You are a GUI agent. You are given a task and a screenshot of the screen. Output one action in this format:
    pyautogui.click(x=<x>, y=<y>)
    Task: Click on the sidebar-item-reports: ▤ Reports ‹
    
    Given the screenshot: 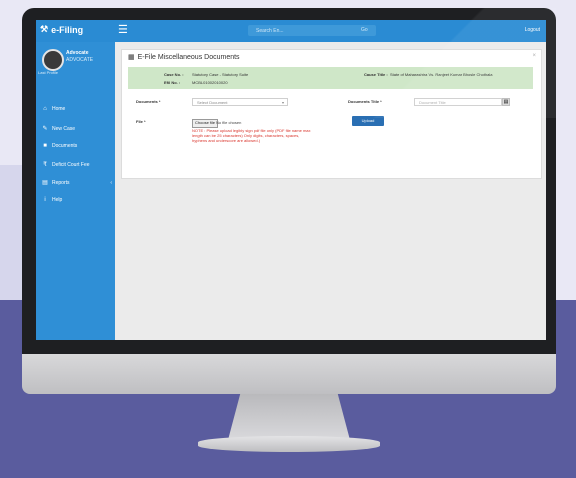 What is the action you would take?
    pyautogui.click(x=77, y=183)
    